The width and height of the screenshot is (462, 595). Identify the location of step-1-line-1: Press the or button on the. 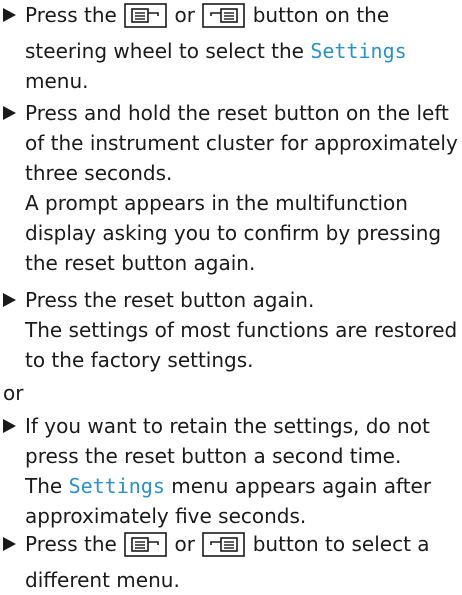
(242, 18).